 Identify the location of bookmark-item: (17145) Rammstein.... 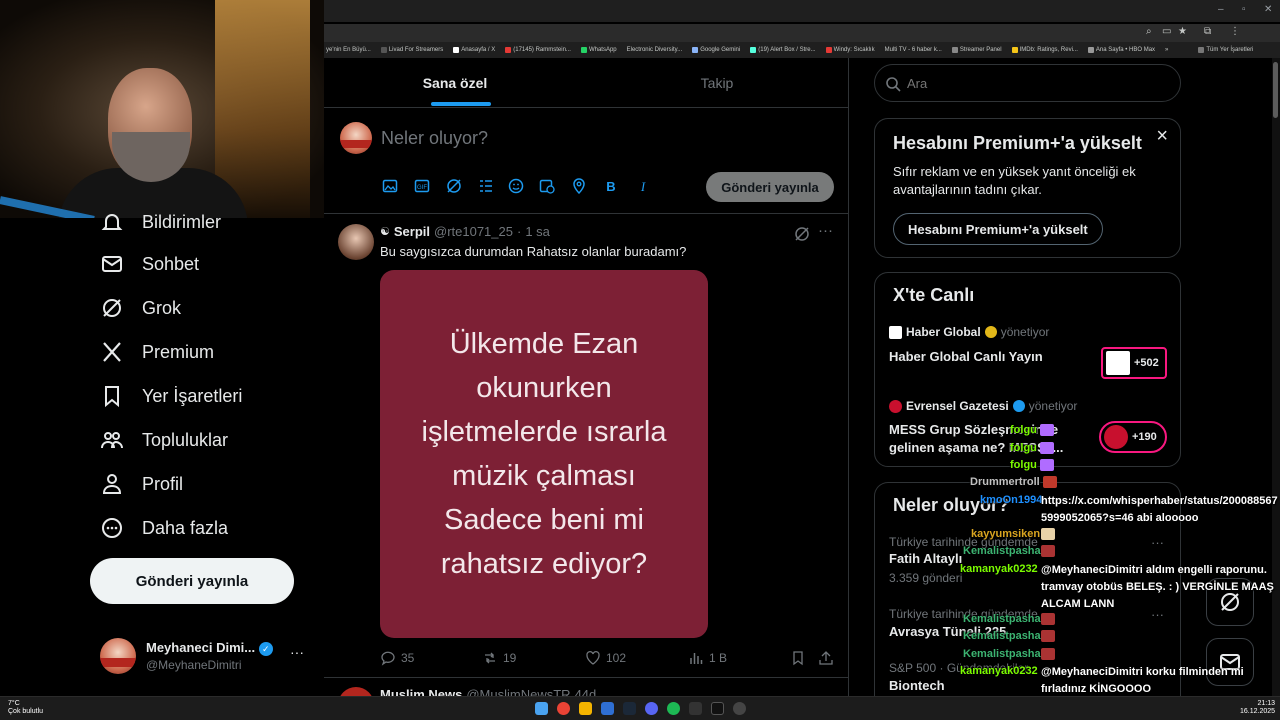
(538, 50).